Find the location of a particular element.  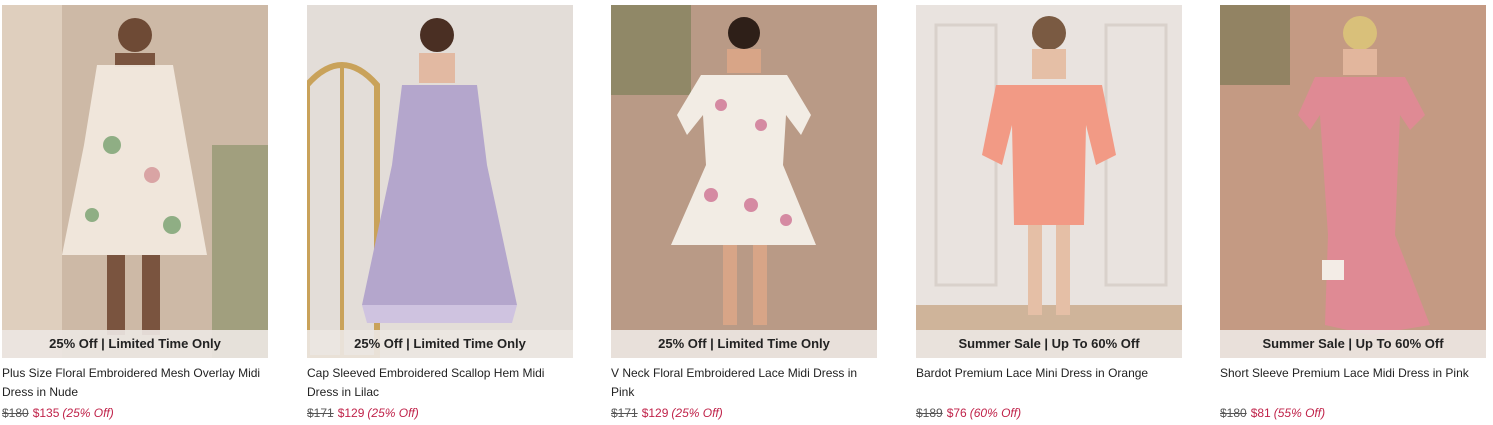

sale-price: $76 is located at coordinates (956, 413).